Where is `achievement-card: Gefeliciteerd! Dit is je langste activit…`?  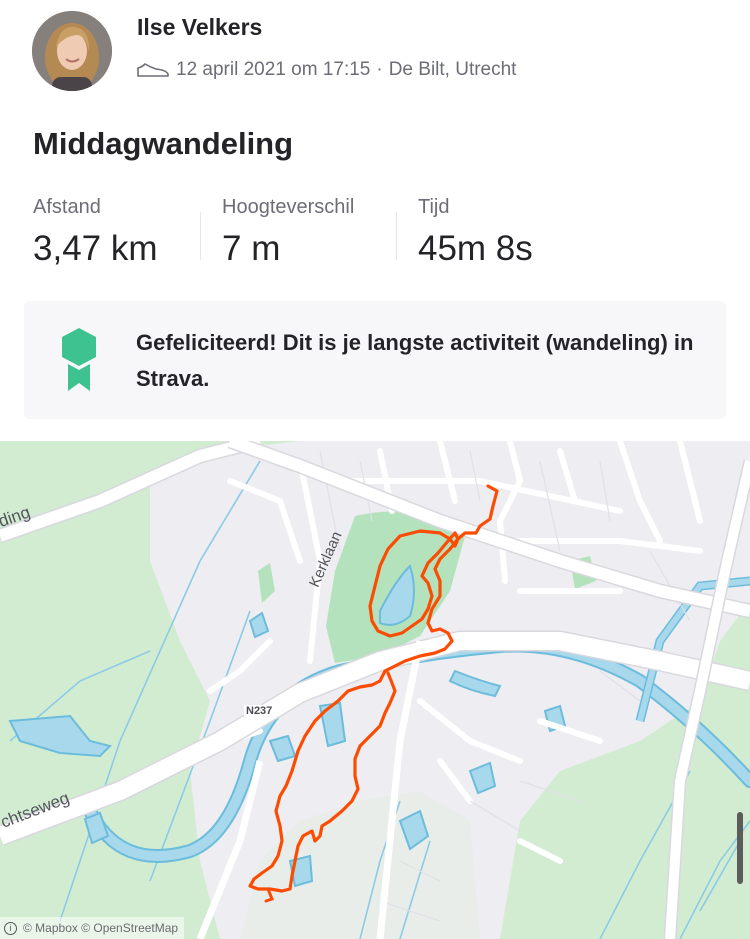
achievement-card: Gefeliciteerd! Dit is je langste activit… is located at coordinates (375, 360).